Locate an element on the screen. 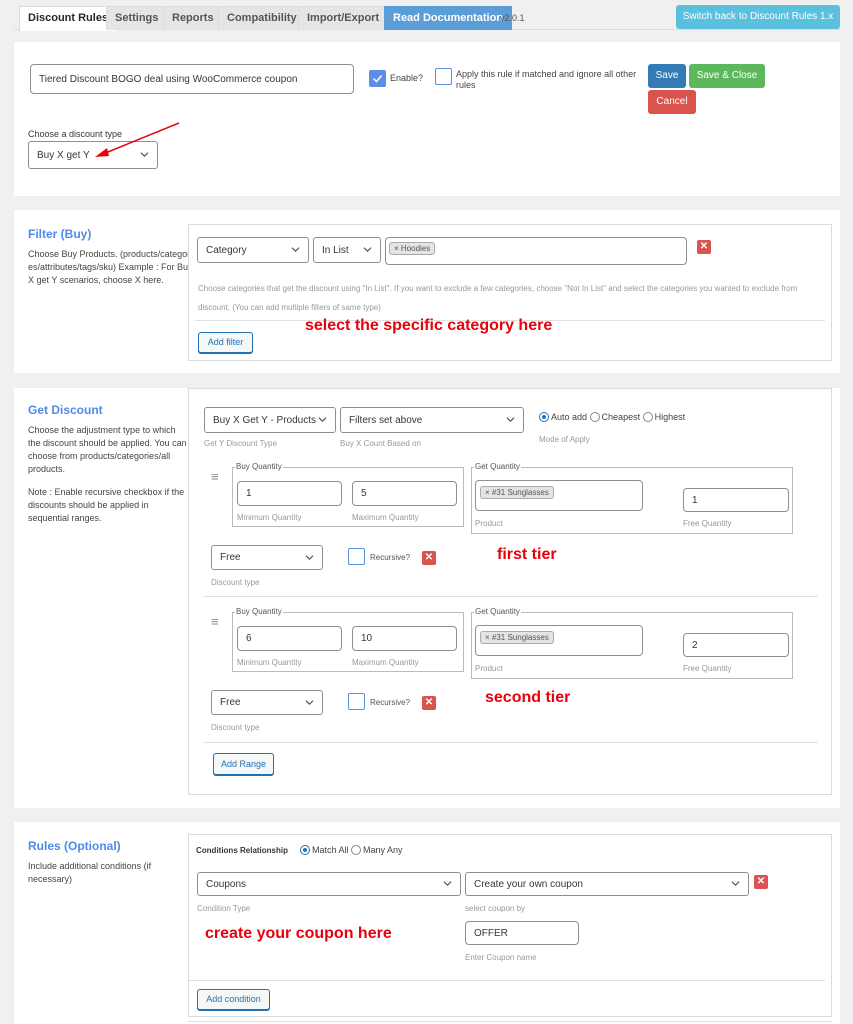  save-button: Save is located at coordinates (667, 76).